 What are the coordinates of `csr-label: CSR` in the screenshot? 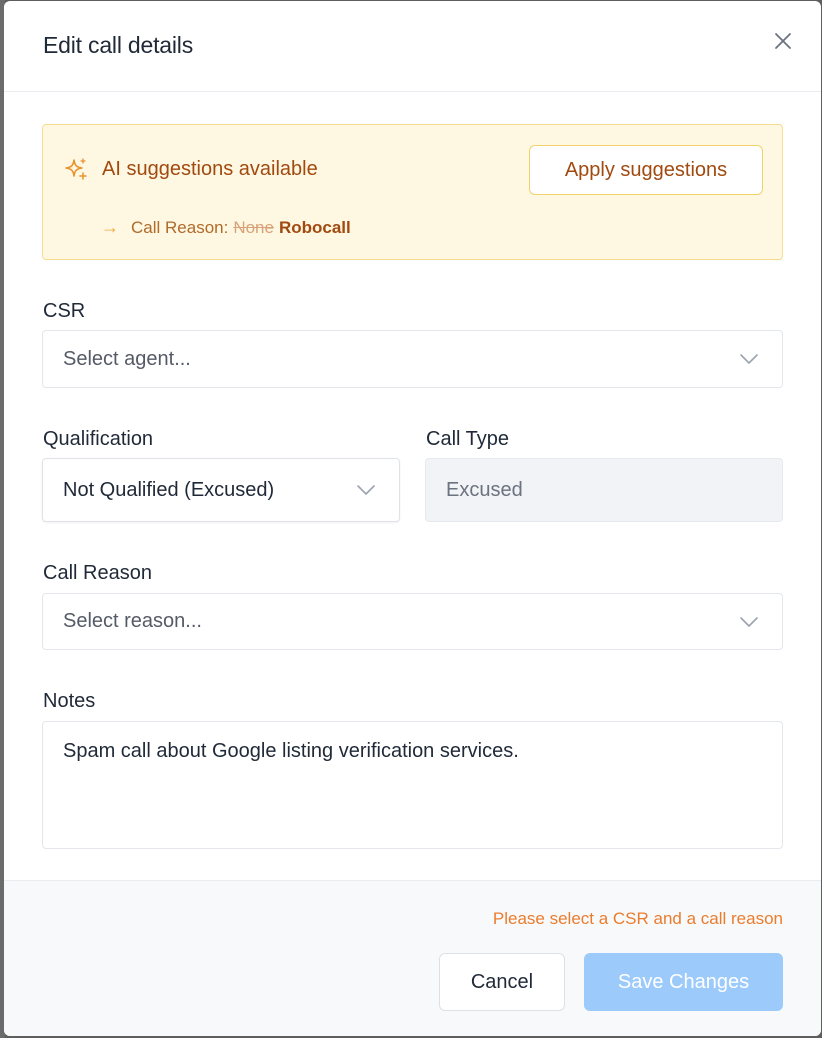 It's located at (64, 311).